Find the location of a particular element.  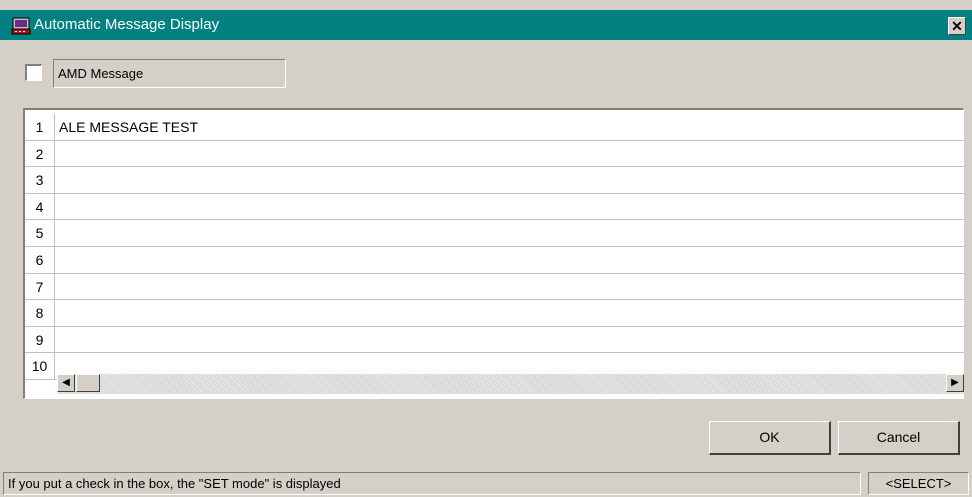

row-number: 4 is located at coordinates (40, 206).